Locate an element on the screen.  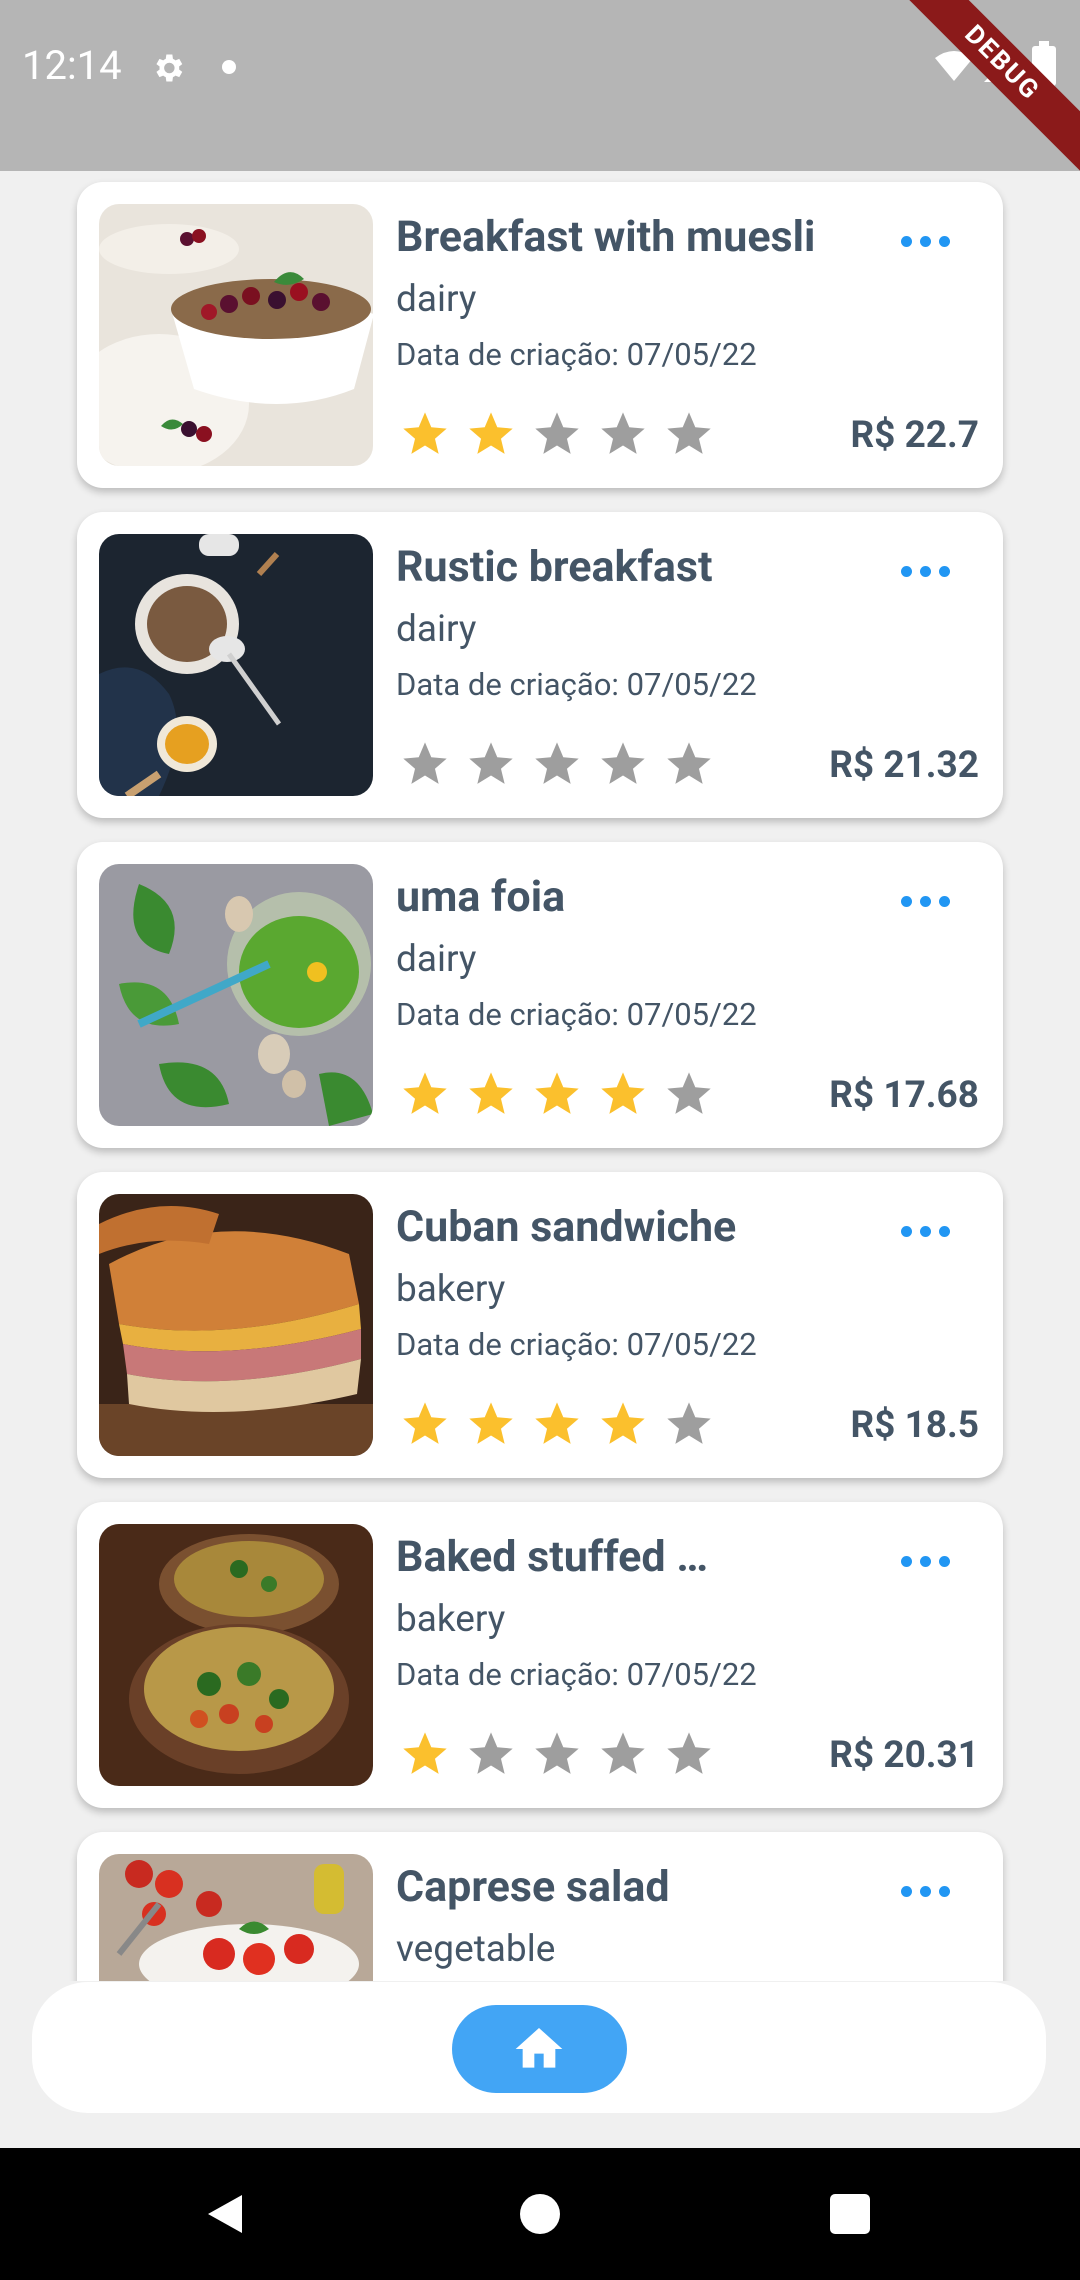
recipe-price: R$ 20.31 is located at coordinates (904, 1755).